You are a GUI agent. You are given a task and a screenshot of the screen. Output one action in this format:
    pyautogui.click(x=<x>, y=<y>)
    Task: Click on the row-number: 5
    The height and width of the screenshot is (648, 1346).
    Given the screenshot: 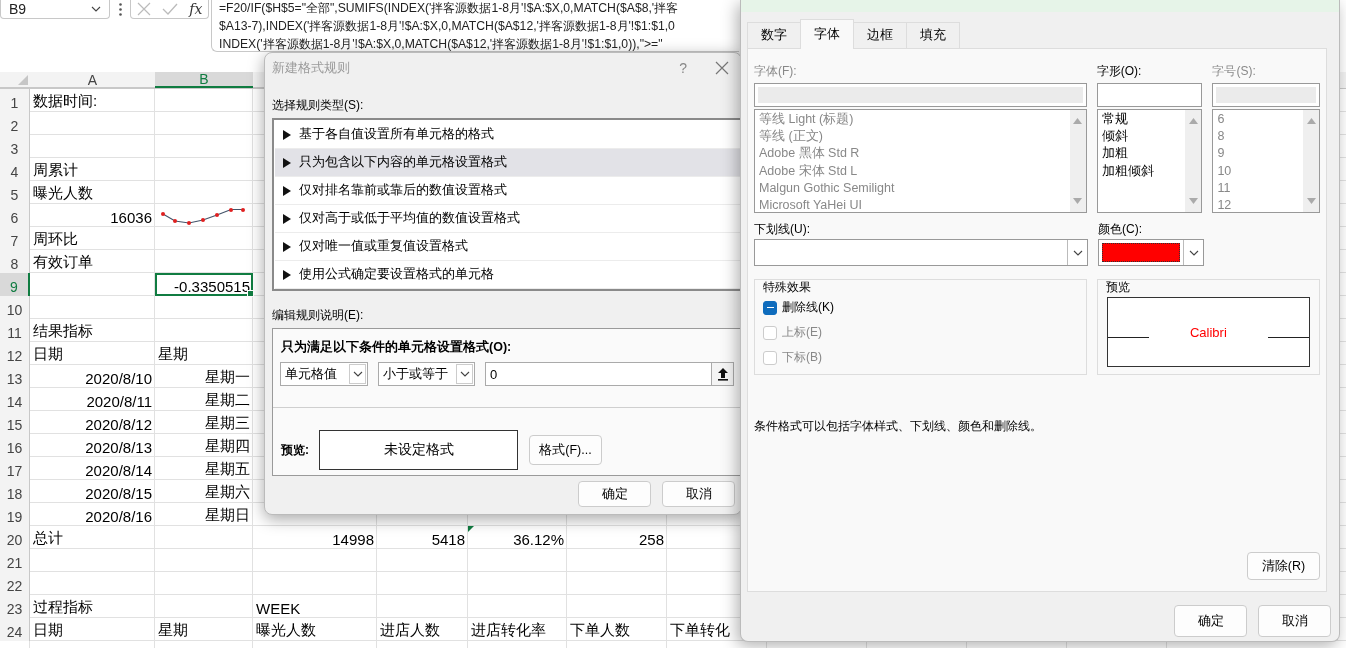 What is the action you would take?
    pyautogui.click(x=15, y=192)
    